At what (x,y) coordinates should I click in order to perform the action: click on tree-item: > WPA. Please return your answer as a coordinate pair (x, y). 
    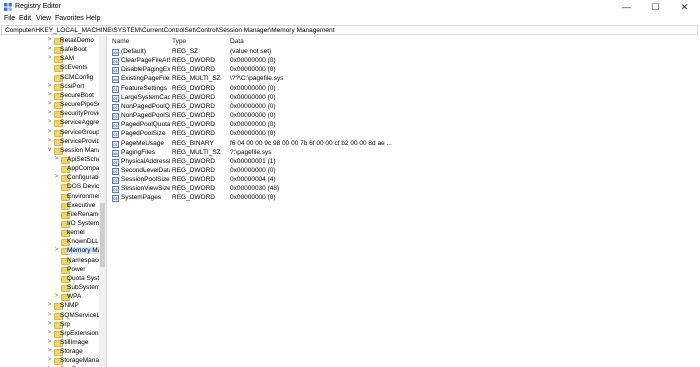
    Looking at the image, I should click on (49, 297).